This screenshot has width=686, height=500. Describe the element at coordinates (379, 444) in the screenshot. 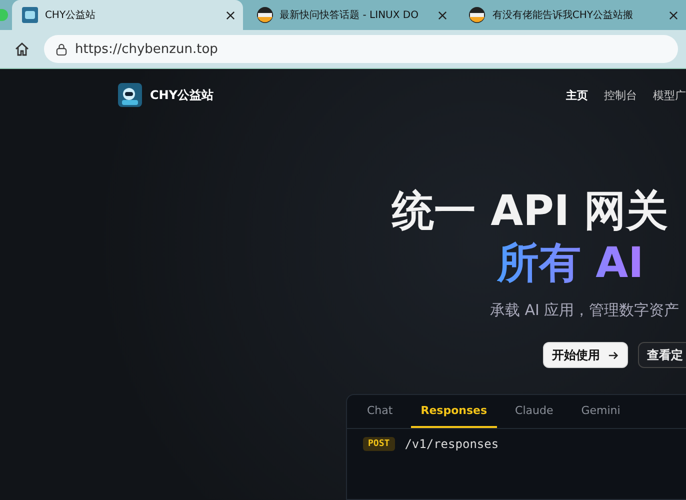

I see `method-badge: POST` at that location.